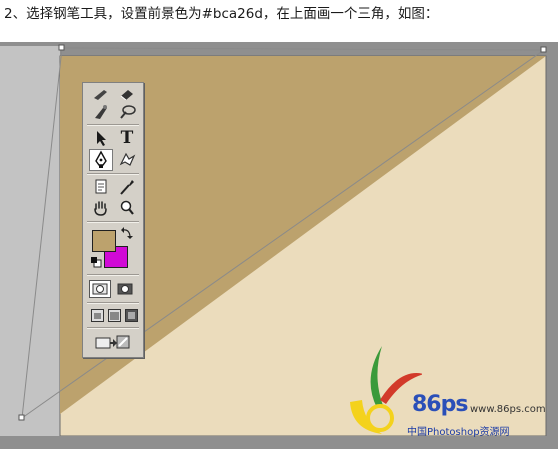 The height and width of the screenshot is (449, 558). I want to click on pen-icon, so click(101, 159).